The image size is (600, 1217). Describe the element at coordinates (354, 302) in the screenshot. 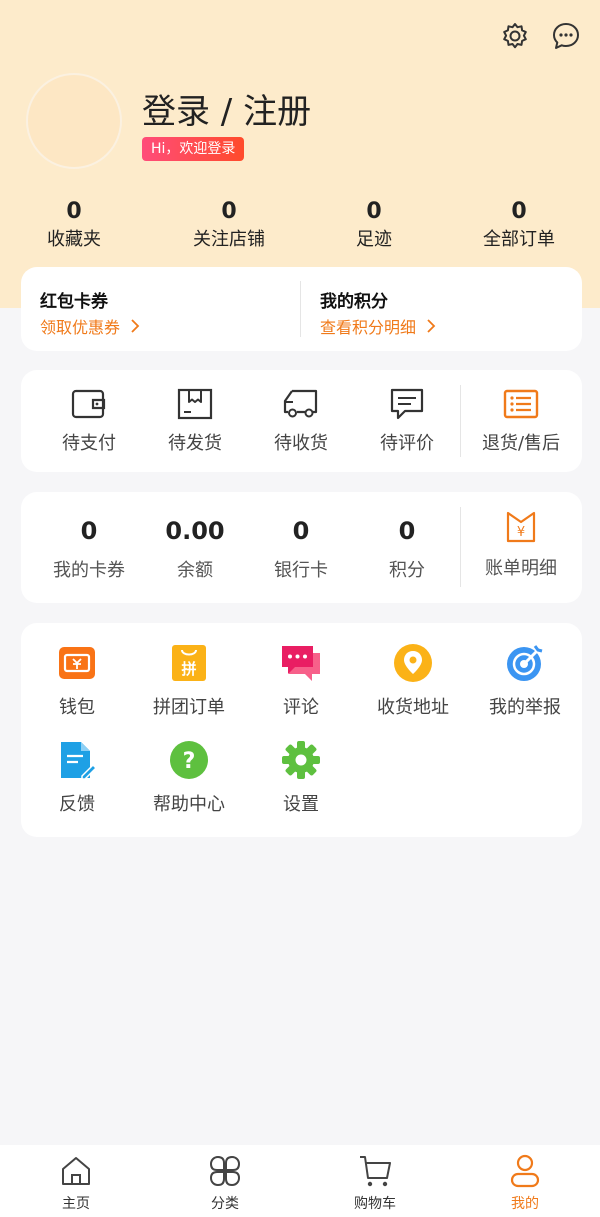

I see `points-title: 我的积分` at that location.